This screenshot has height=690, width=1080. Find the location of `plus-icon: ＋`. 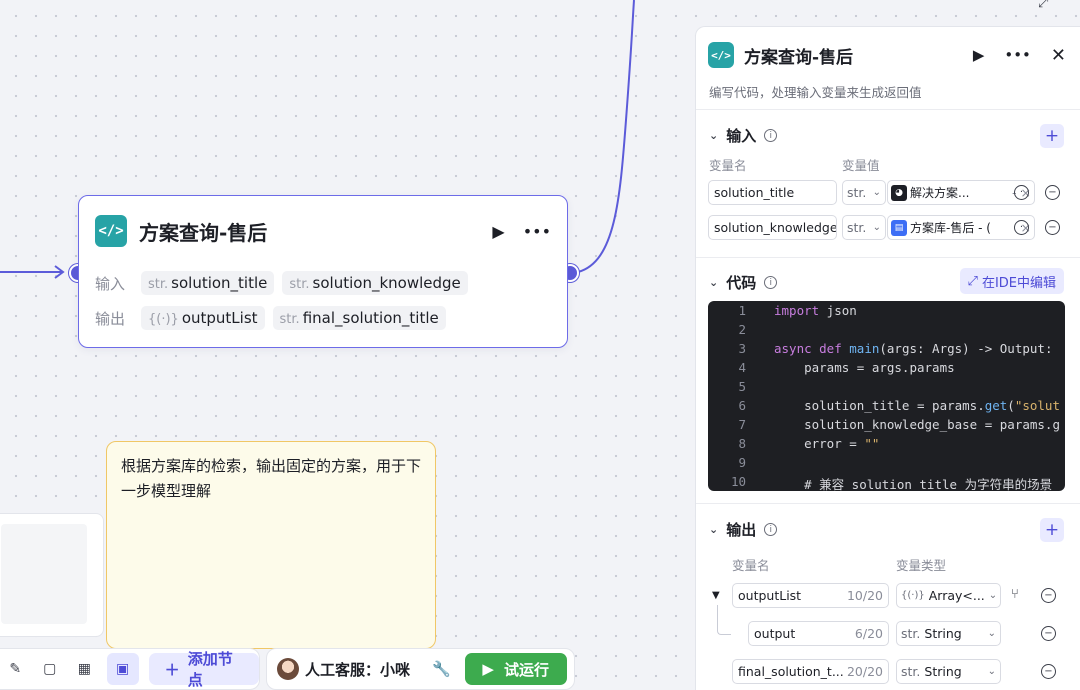

plus-icon: ＋ is located at coordinates (172, 669).